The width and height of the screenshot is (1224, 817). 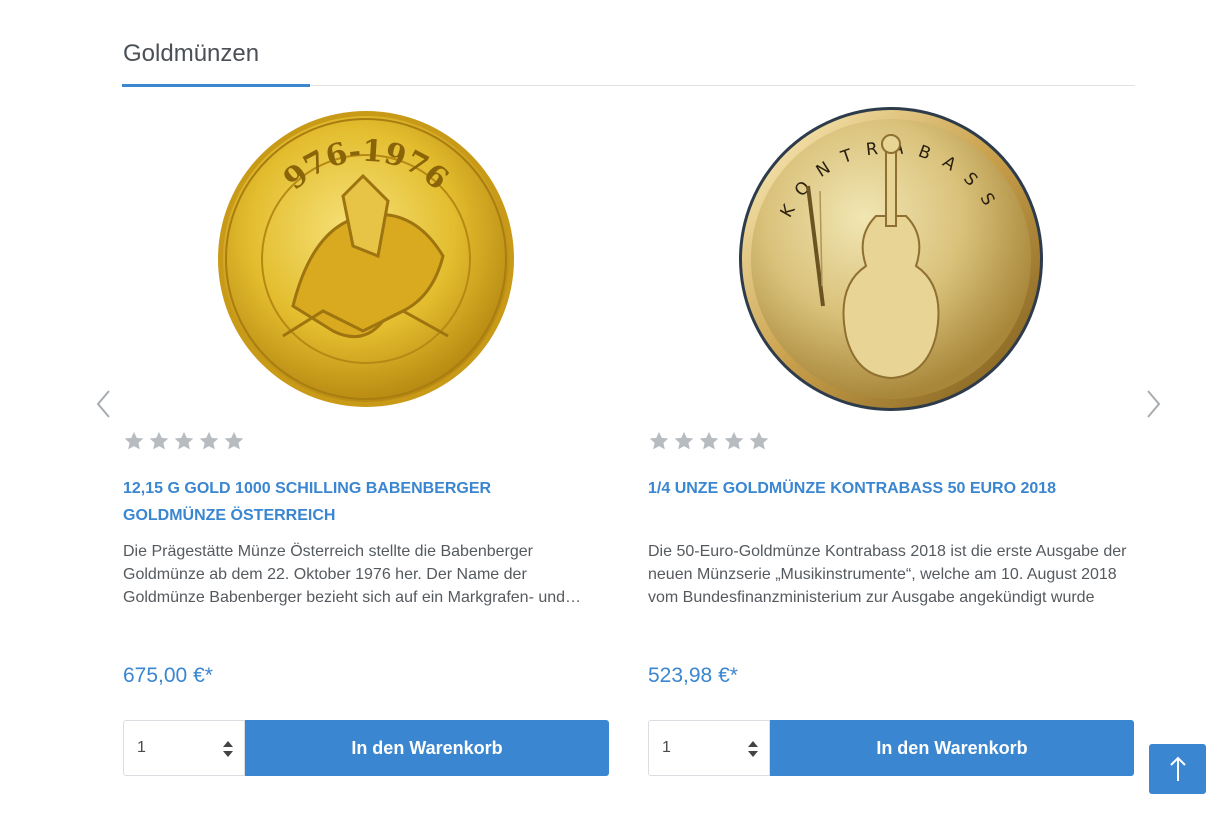 What do you see at coordinates (628, 62) in the screenshot?
I see `section-header: Goldmünzen` at bounding box center [628, 62].